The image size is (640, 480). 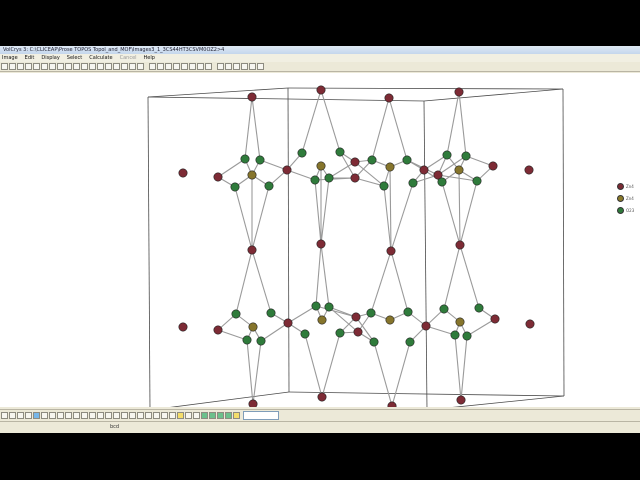 What do you see at coordinates (128, 58) in the screenshot?
I see `menu-cancel: Cancel` at bounding box center [128, 58].